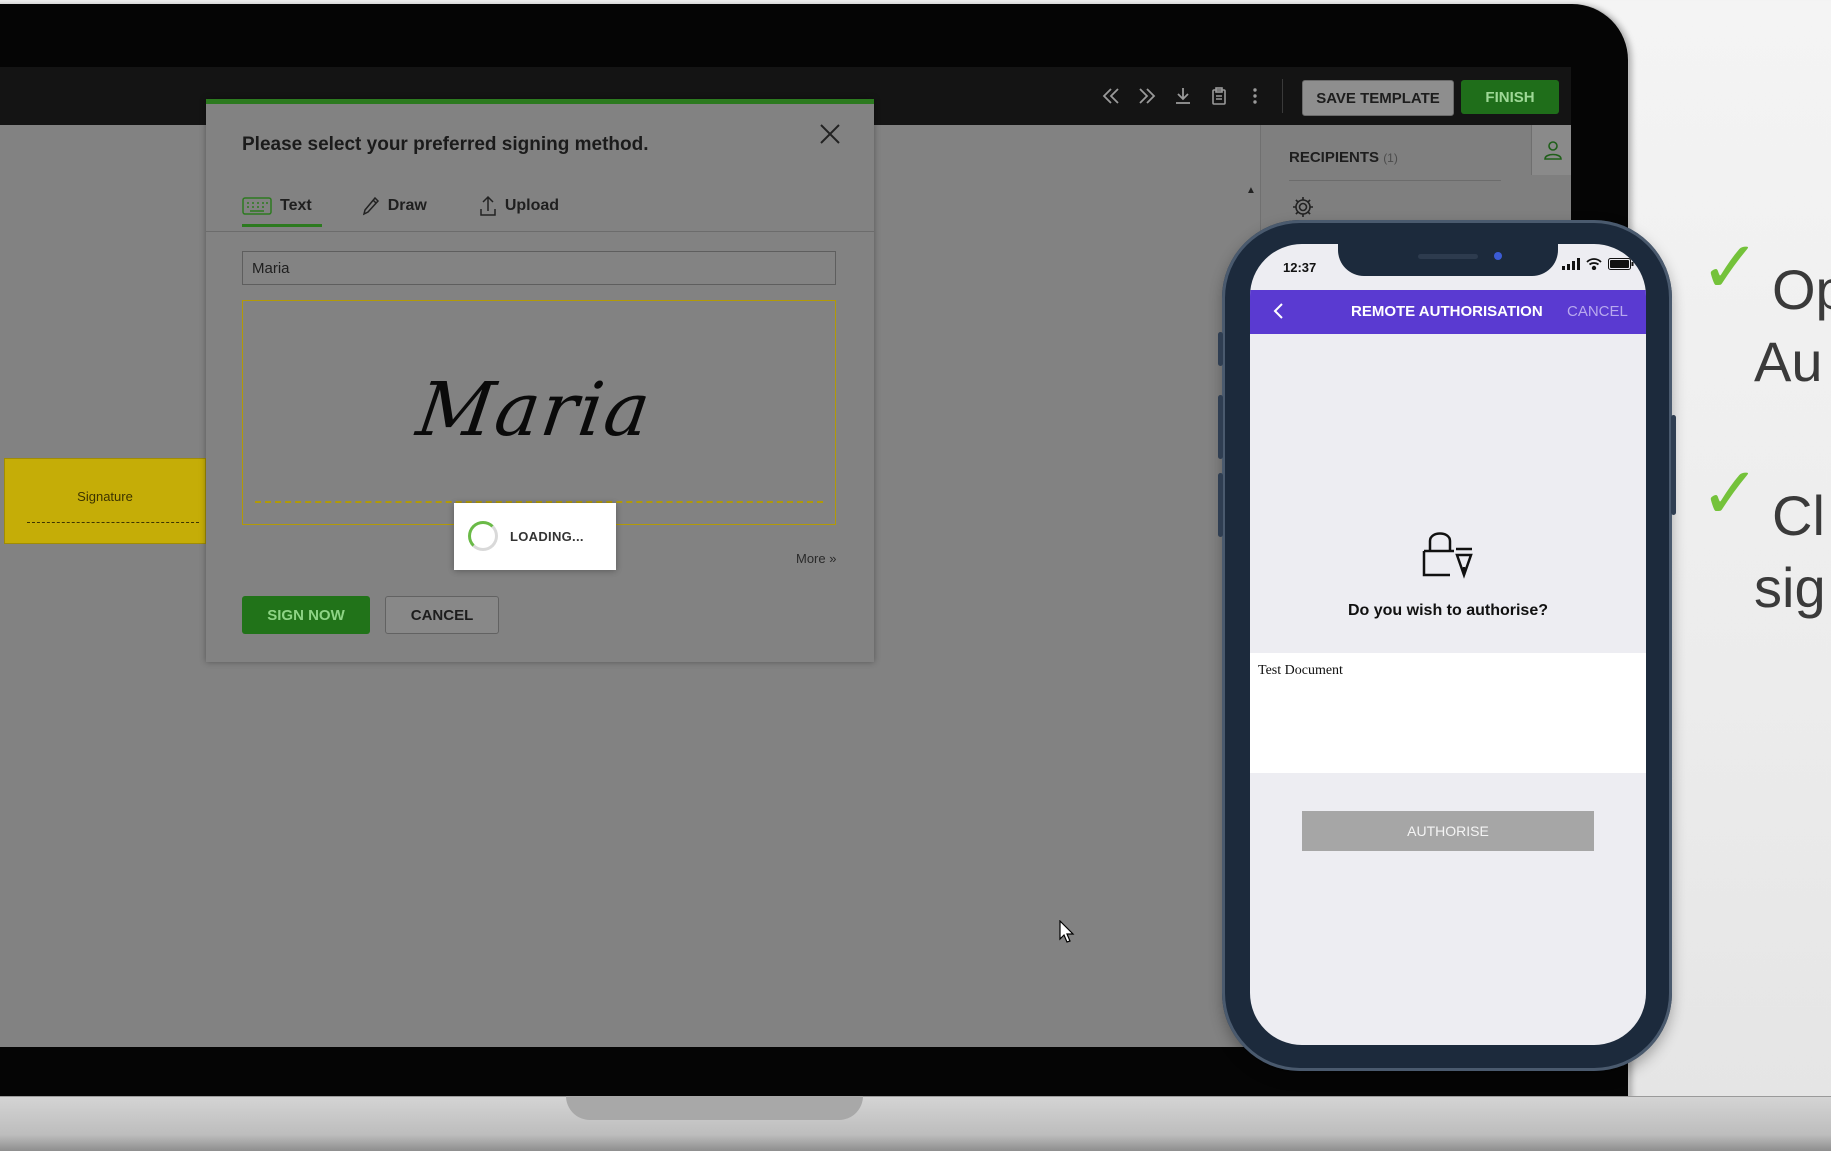  What do you see at coordinates (1597, 311) in the screenshot?
I see `phone-cancel-button: CANCEL` at bounding box center [1597, 311].